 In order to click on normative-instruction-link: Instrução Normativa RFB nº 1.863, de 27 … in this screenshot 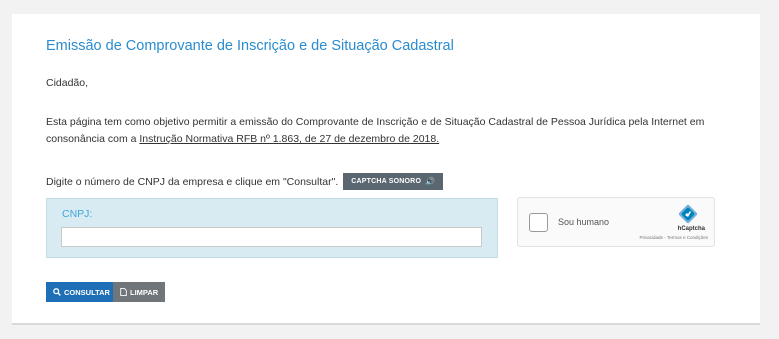, I will do `click(289, 139)`.